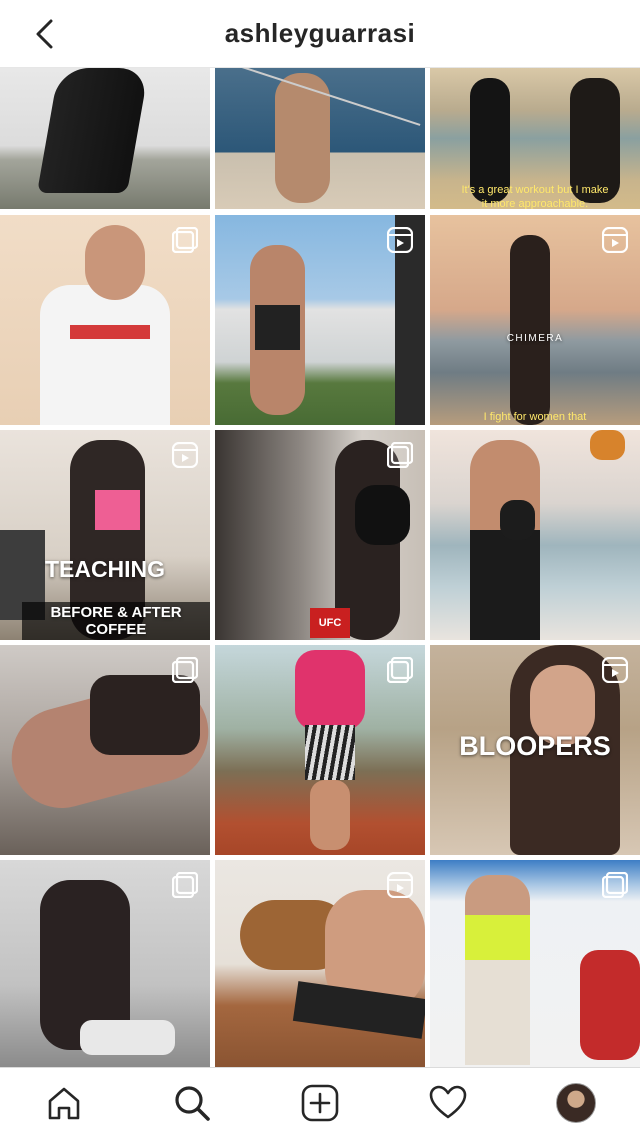  I want to click on bottom-nav, so click(320, 1102).